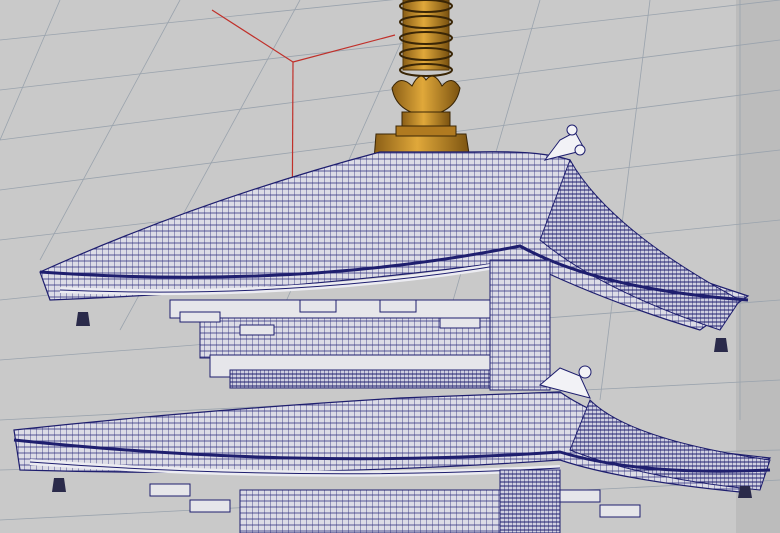 The height and width of the screenshot is (533, 780). What do you see at coordinates (83, 319) in the screenshot?
I see `wind-bell-left-upper` at bounding box center [83, 319].